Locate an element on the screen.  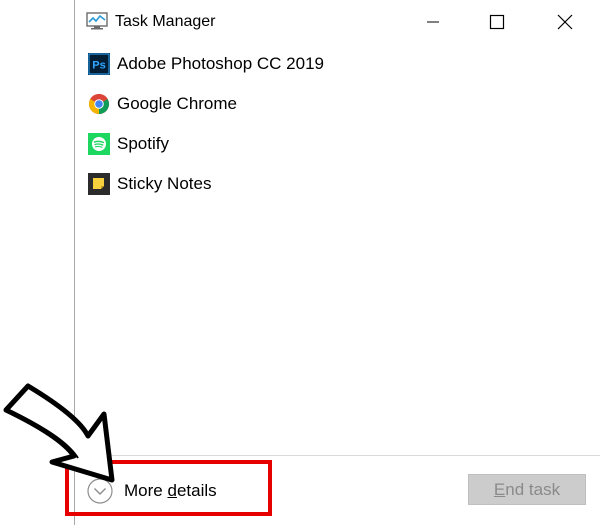
close-icon is located at coordinates (565, 22).